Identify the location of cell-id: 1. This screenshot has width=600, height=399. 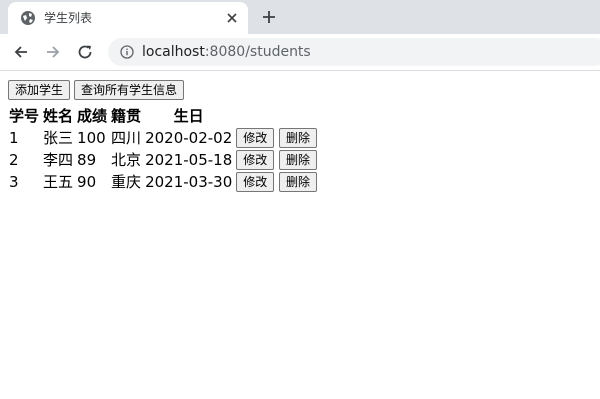
(14, 138).